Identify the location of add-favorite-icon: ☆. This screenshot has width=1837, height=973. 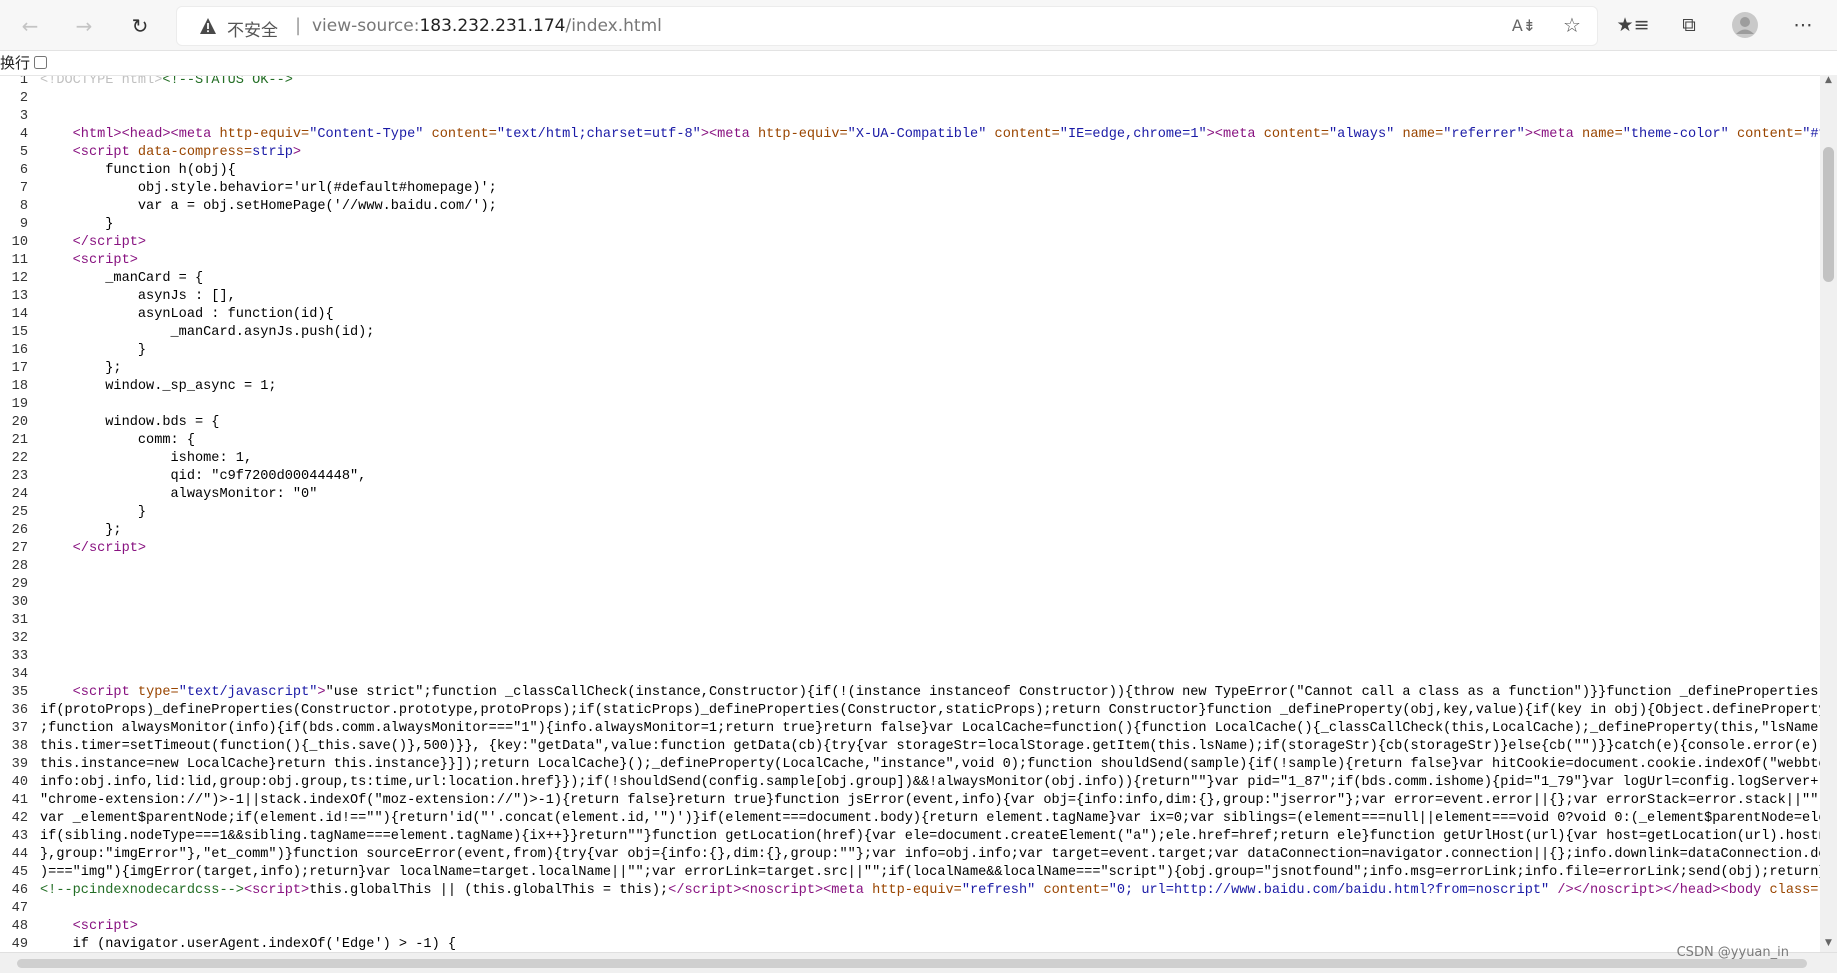
(1572, 25).